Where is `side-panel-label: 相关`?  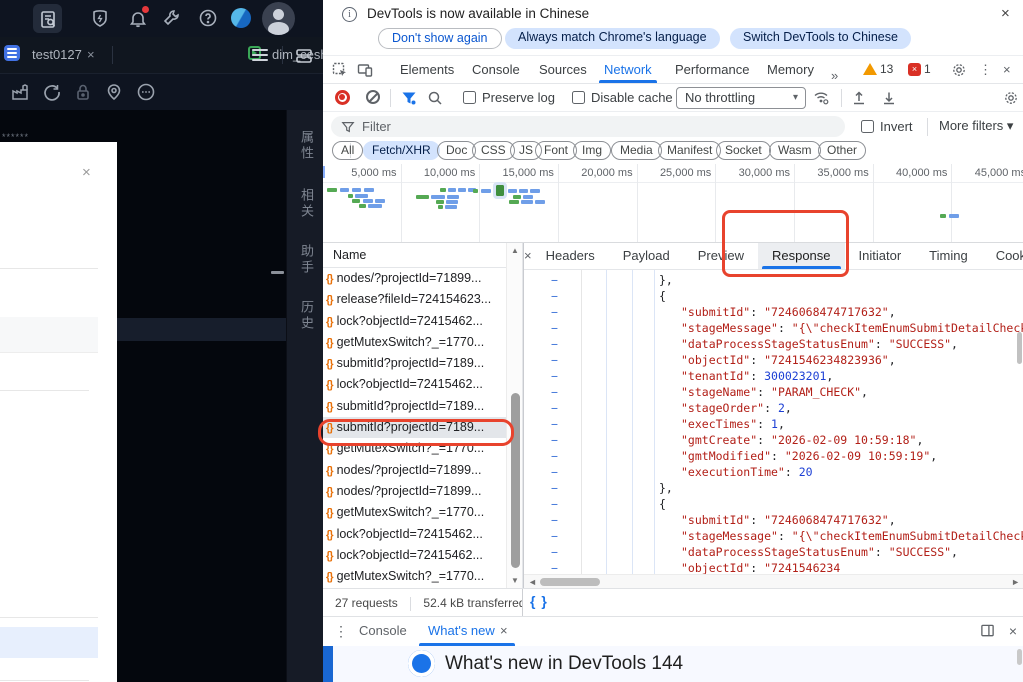 side-panel-label: 相关 is located at coordinates (306, 204).